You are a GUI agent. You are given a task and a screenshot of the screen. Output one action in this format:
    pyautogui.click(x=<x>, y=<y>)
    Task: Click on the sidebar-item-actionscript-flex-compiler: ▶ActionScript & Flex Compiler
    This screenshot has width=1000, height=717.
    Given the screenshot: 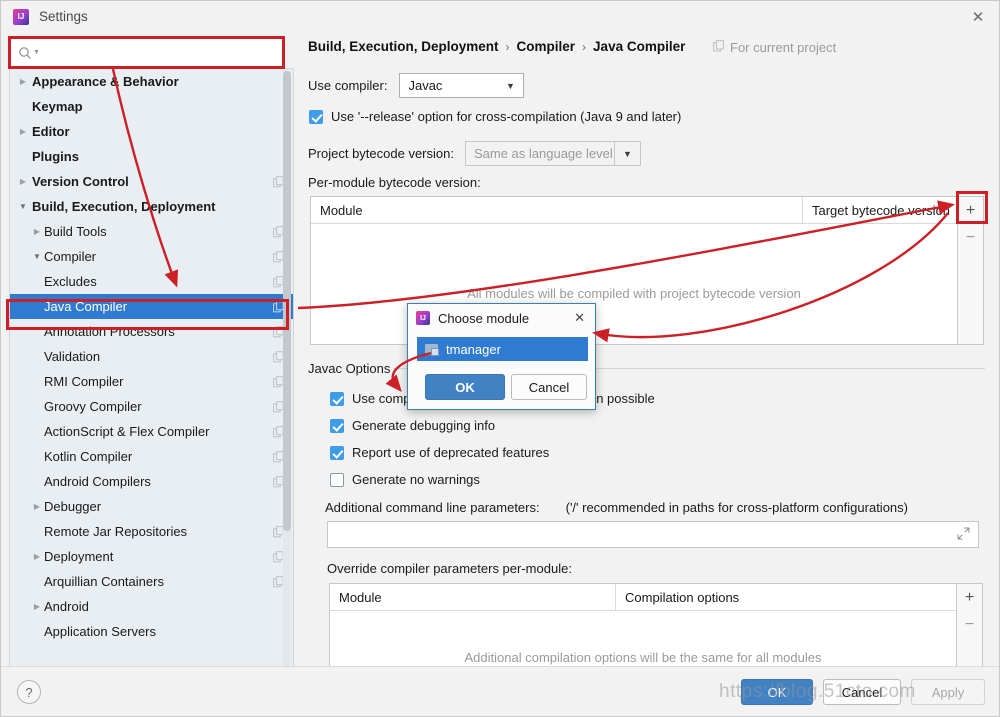 What is the action you would take?
    pyautogui.click(x=151, y=431)
    